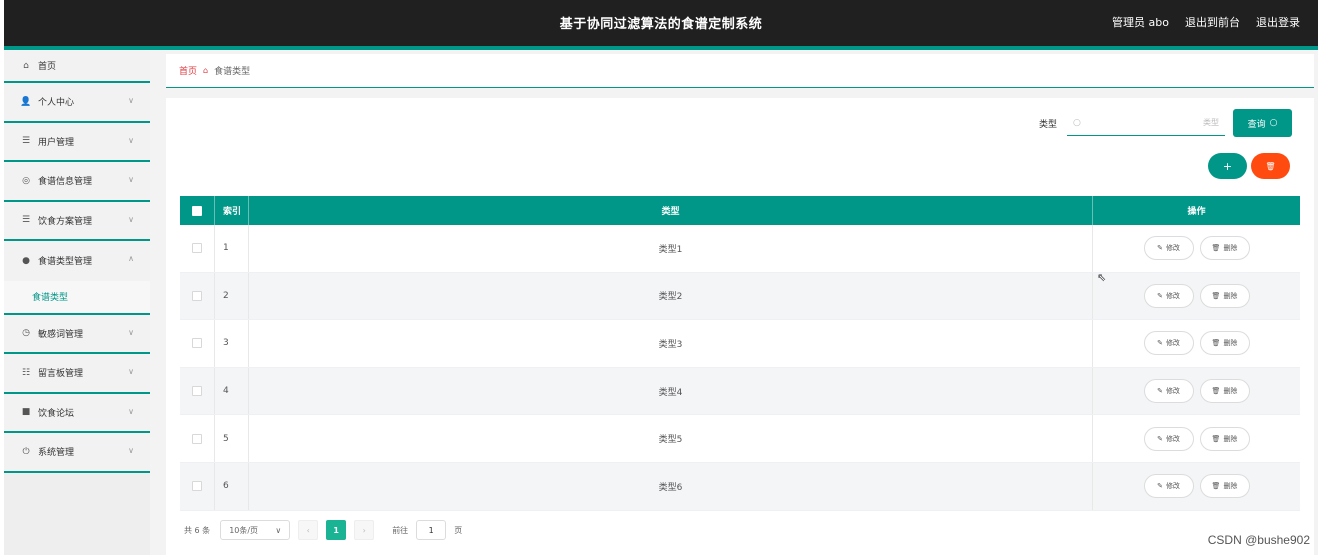  Describe the element at coordinates (26, 451) in the screenshot. I see `power-icon: ⏻` at that location.